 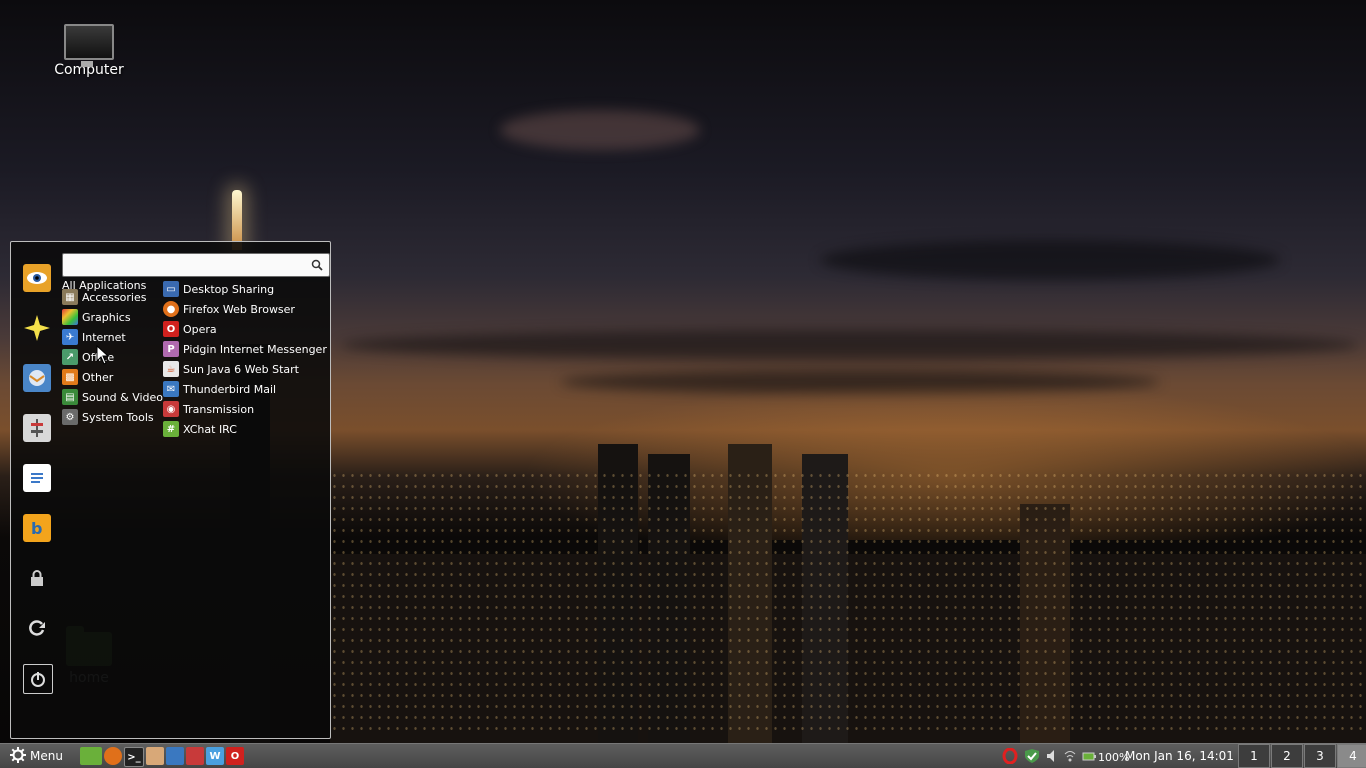 I want to click on gear-icon, so click(x=18, y=756).